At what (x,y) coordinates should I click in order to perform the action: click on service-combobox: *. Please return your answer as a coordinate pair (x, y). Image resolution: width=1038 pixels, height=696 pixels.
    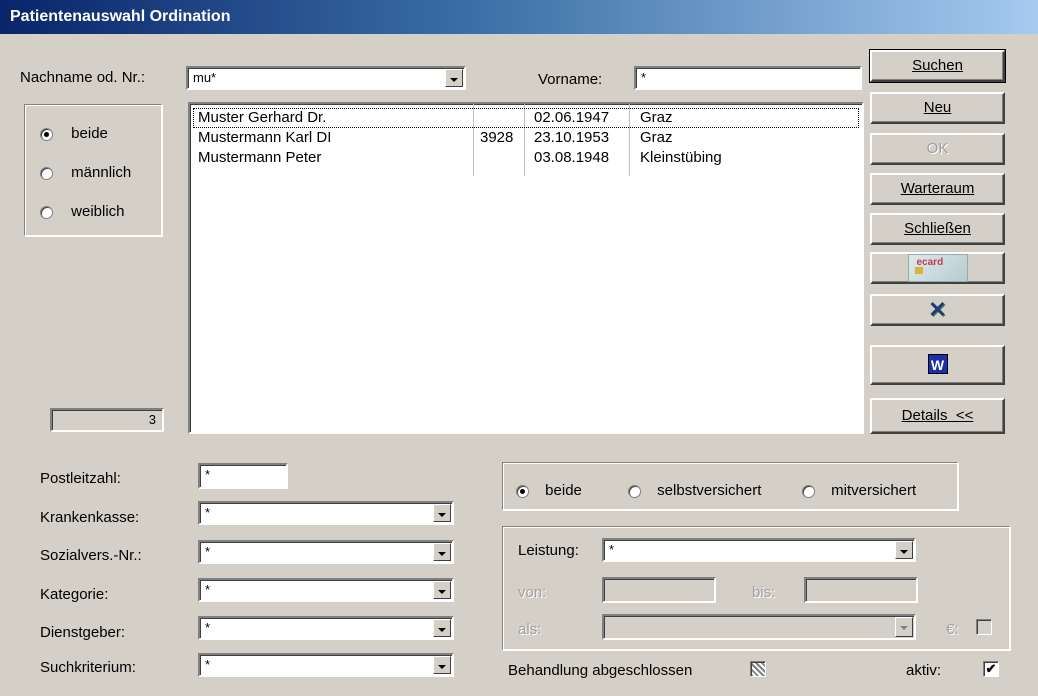
    Looking at the image, I should click on (759, 550).